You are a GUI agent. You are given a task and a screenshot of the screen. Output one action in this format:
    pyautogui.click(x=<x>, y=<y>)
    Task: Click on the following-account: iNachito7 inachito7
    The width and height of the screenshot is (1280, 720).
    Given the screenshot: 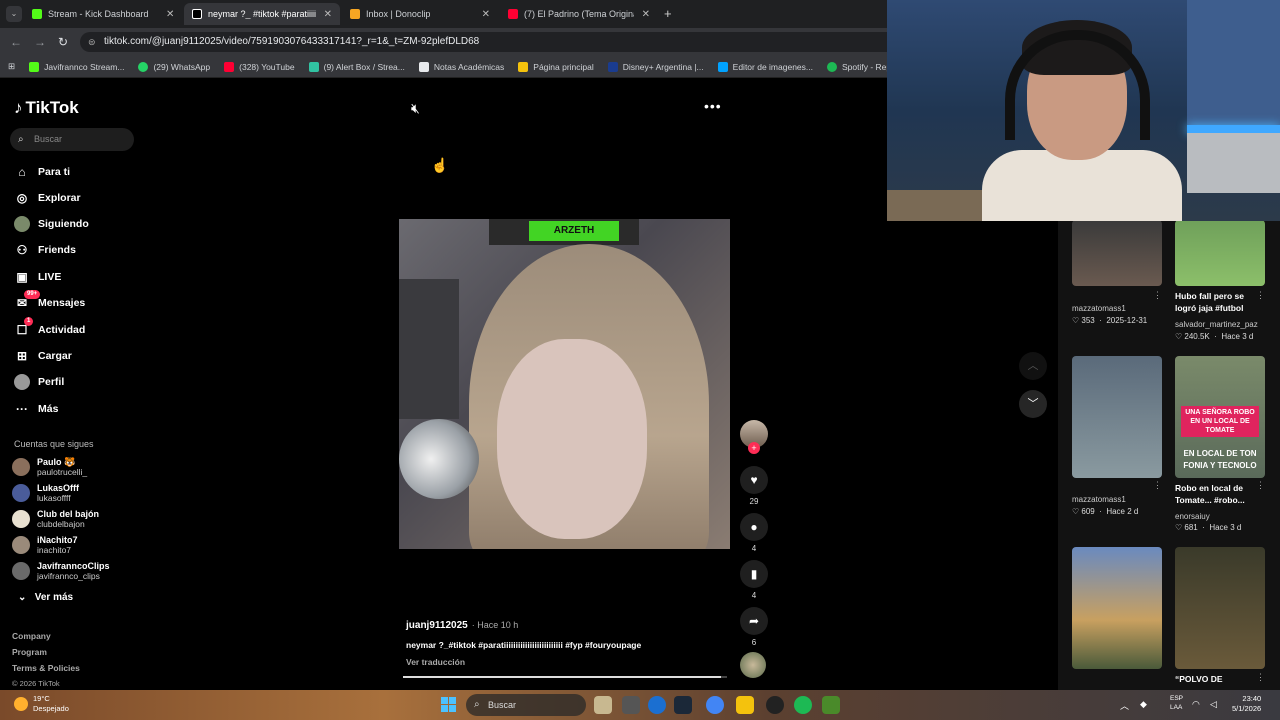 What is the action you would take?
    pyautogui.click(x=45, y=545)
    